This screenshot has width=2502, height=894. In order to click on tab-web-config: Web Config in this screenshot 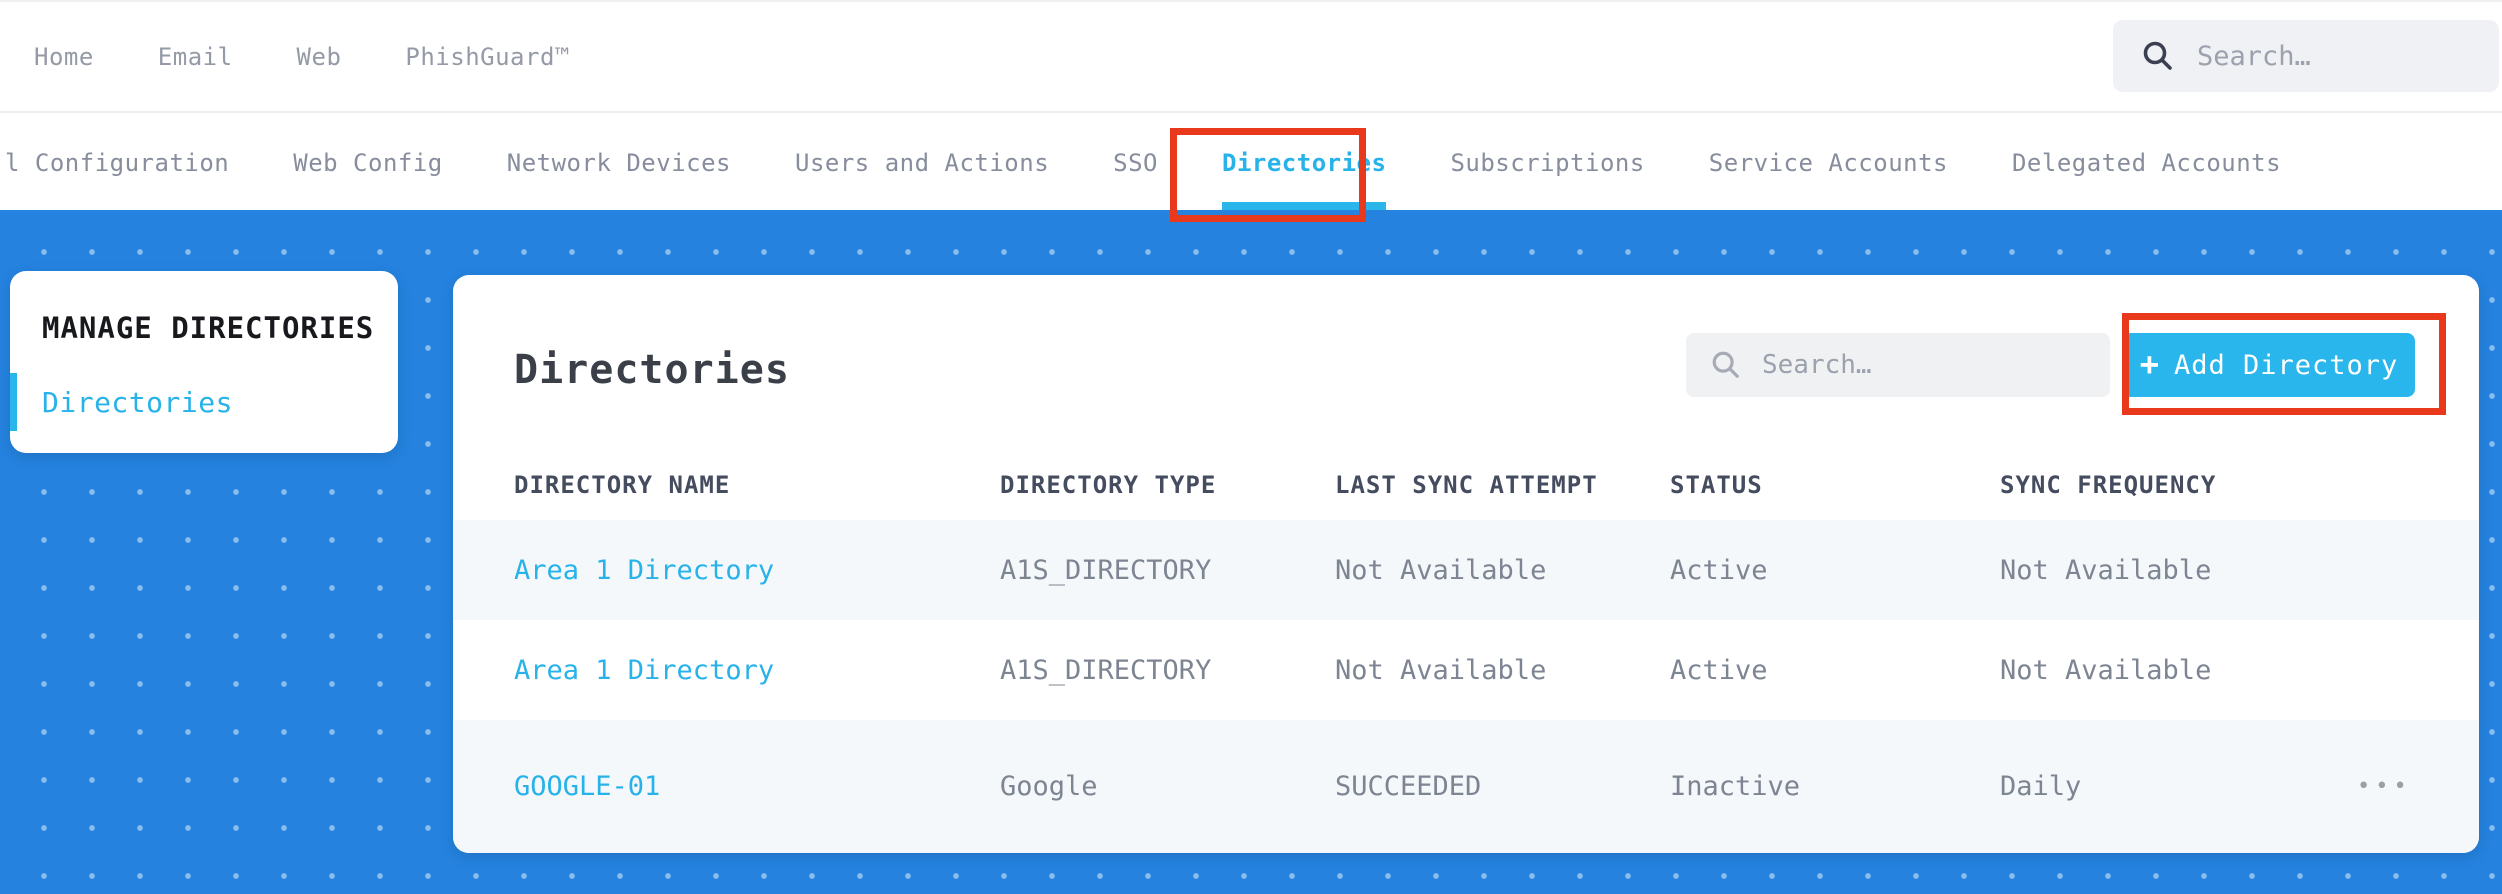, I will do `click(368, 162)`.